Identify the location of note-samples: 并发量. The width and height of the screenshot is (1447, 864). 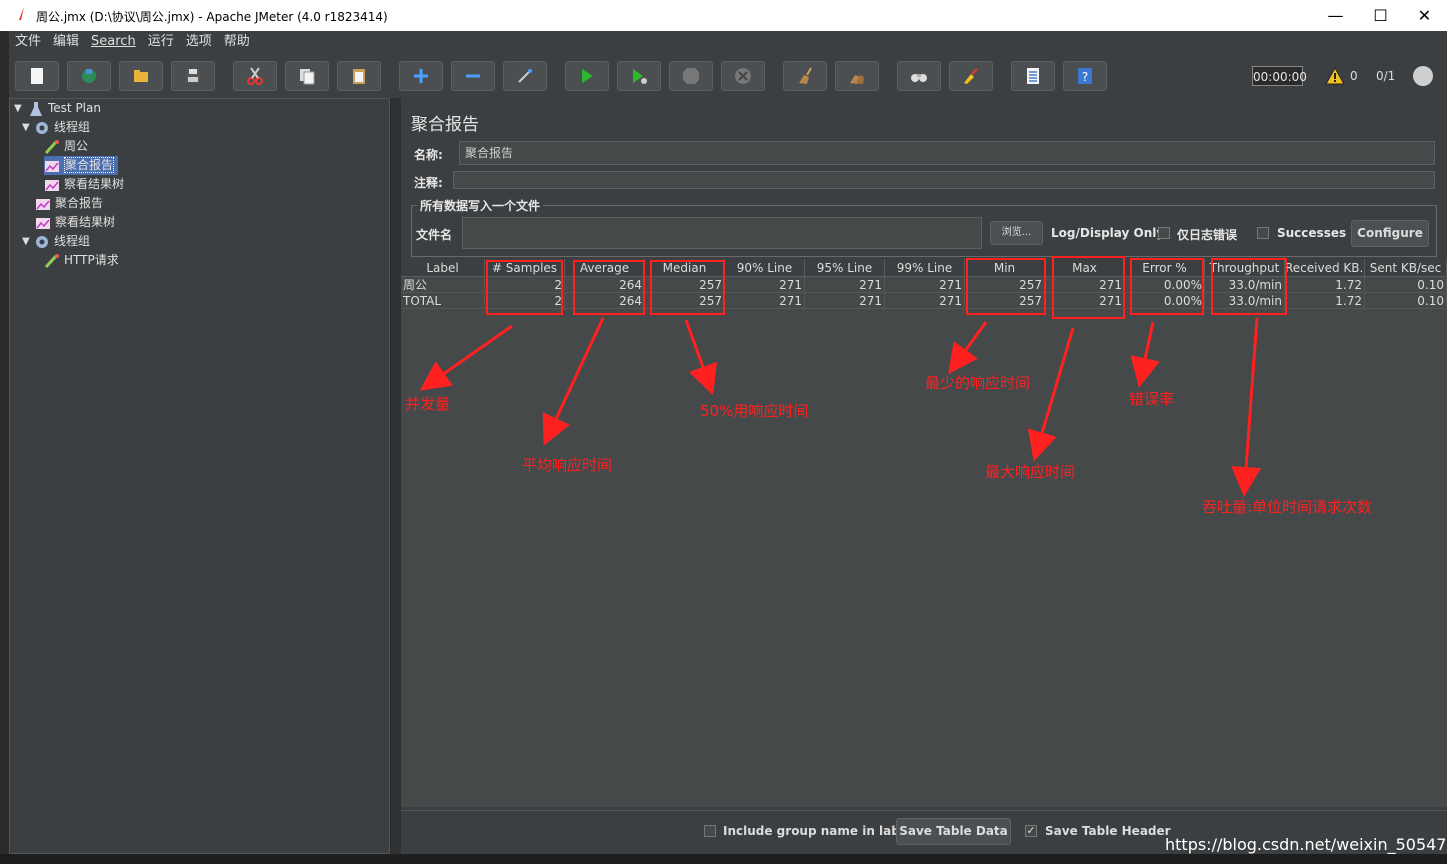
(428, 404).